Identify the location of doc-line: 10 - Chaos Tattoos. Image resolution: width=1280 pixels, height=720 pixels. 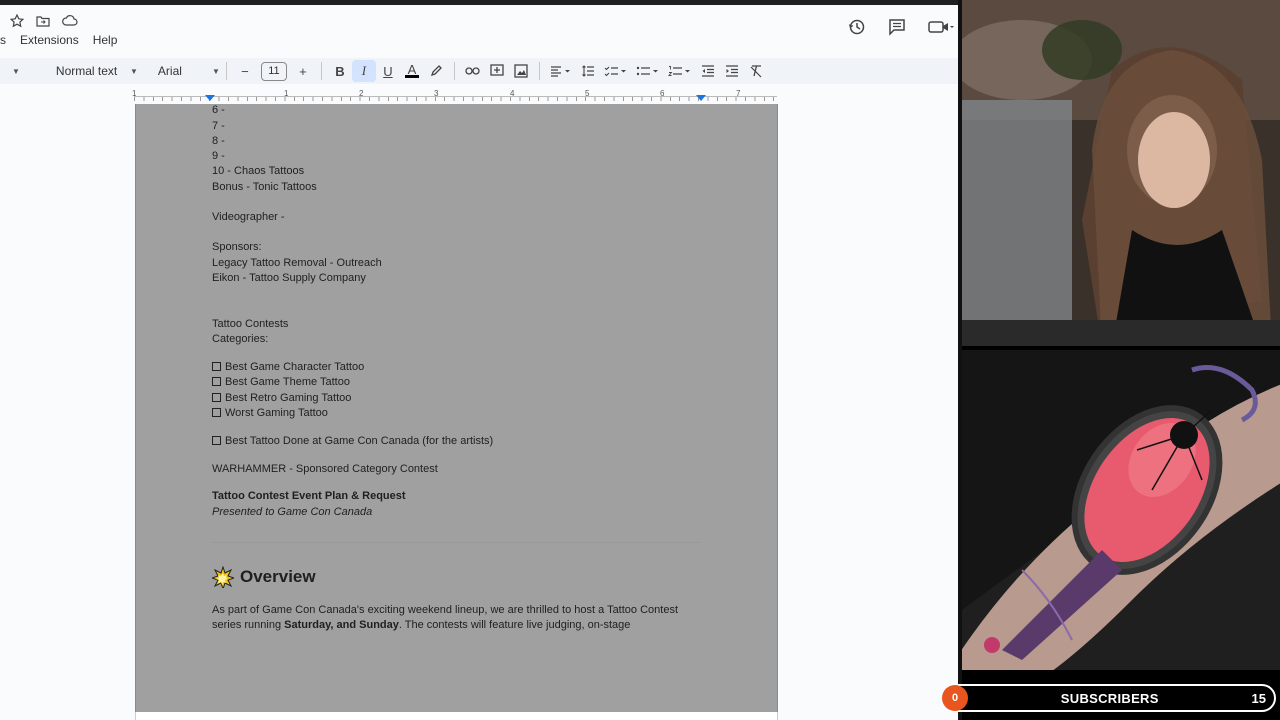
(258, 171).